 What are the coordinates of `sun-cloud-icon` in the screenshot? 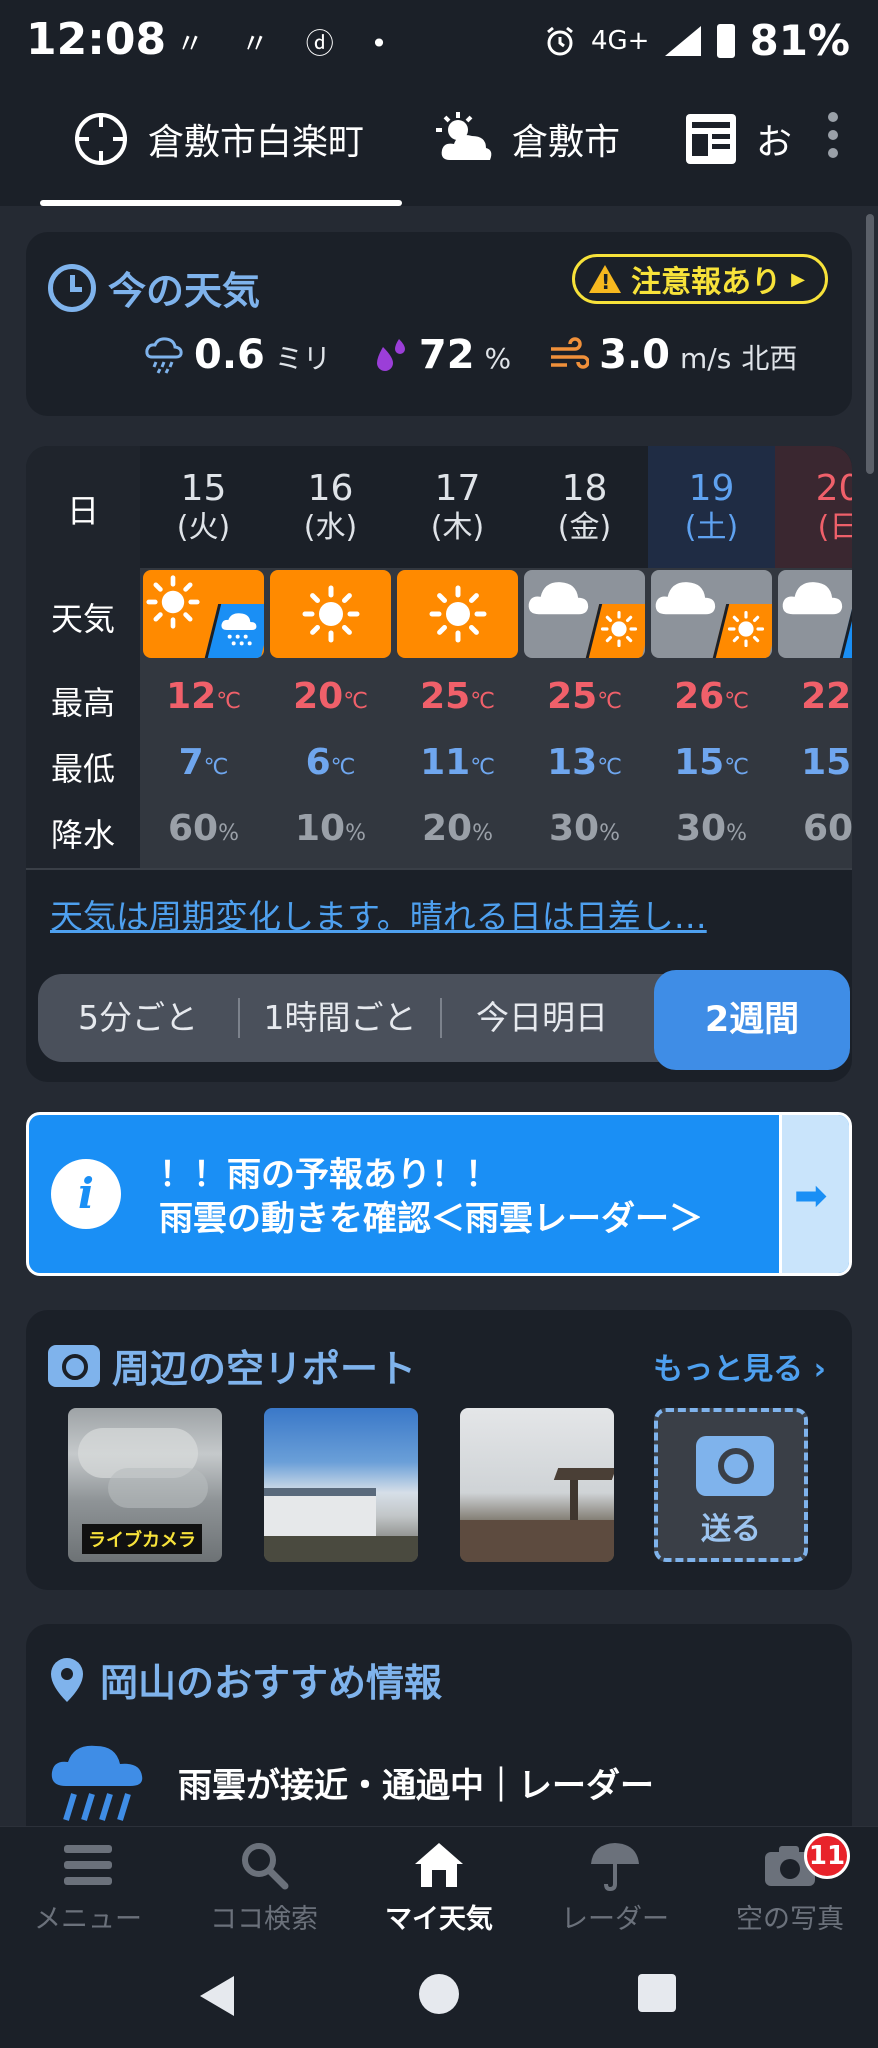 It's located at (464, 136).